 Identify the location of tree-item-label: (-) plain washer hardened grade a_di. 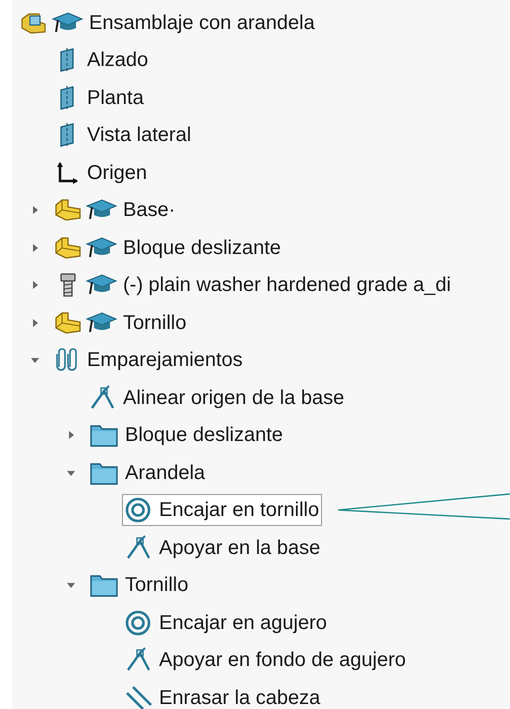
(287, 285).